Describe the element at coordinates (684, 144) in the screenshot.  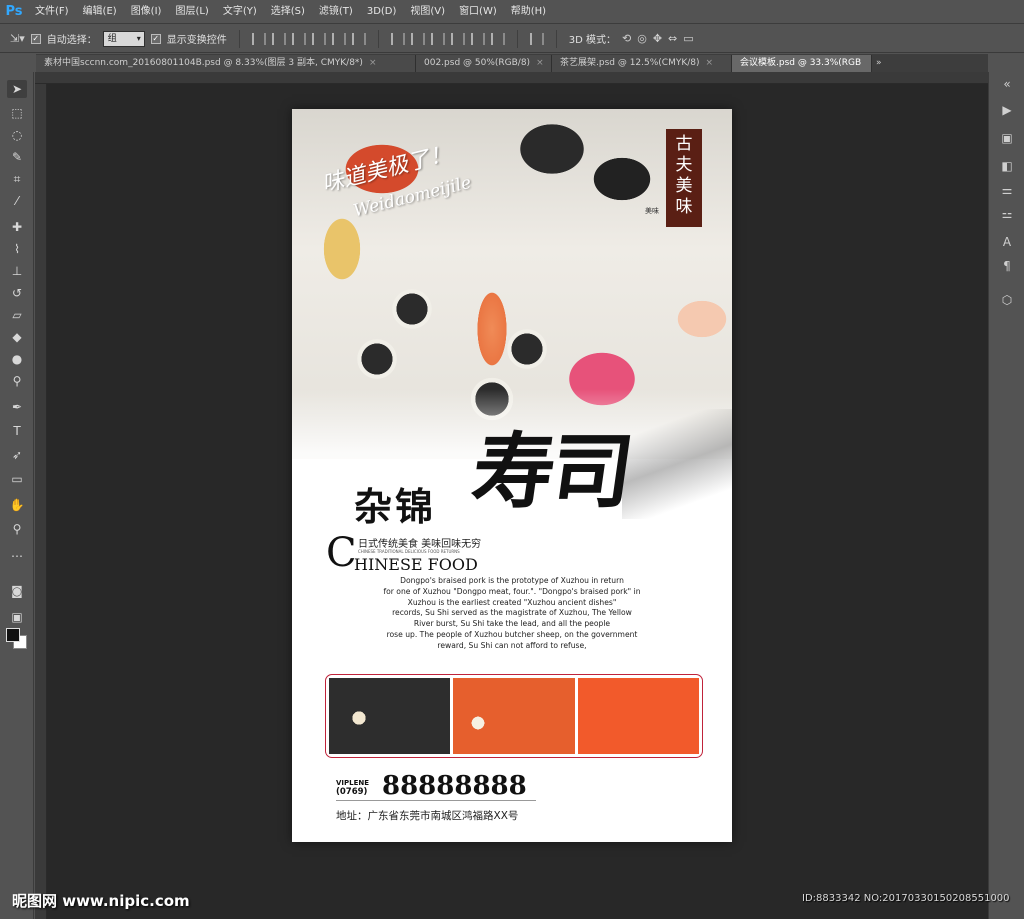
I see `seal-char: 古` at that location.